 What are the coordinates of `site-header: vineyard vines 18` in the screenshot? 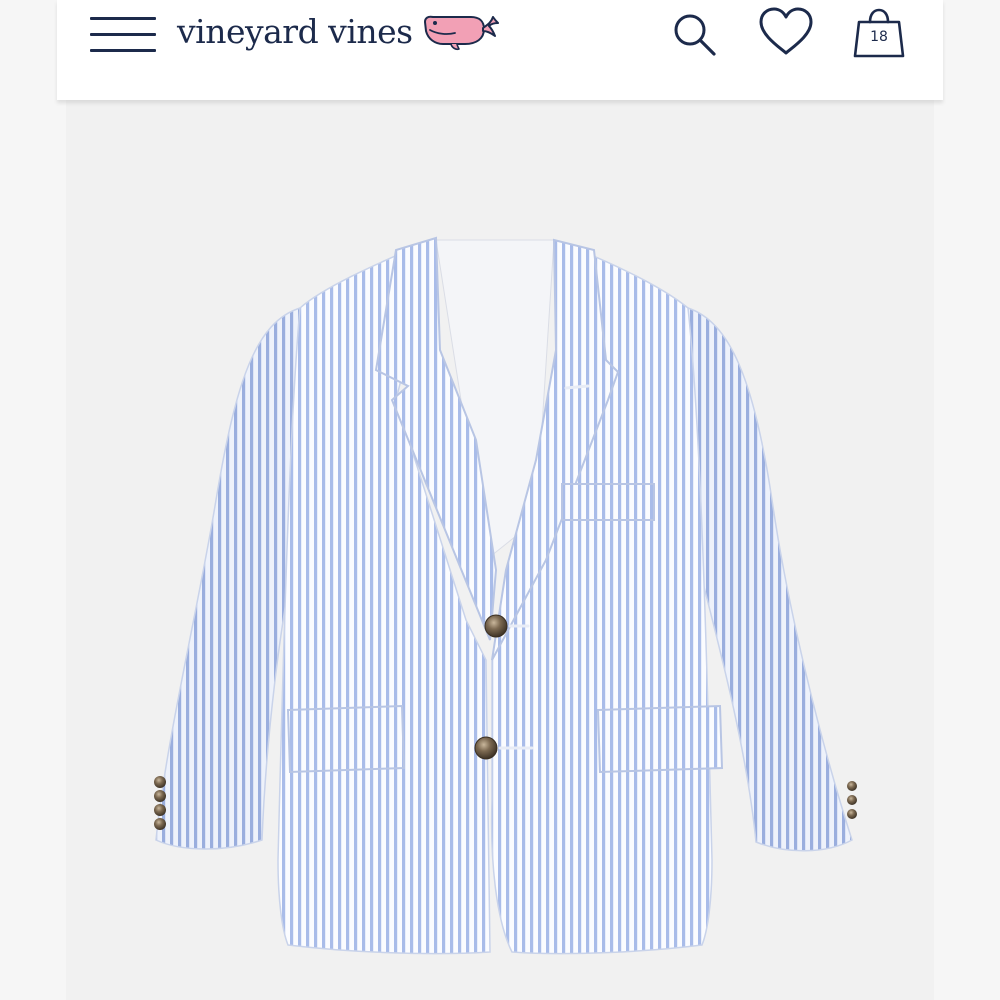 It's located at (500, 50).